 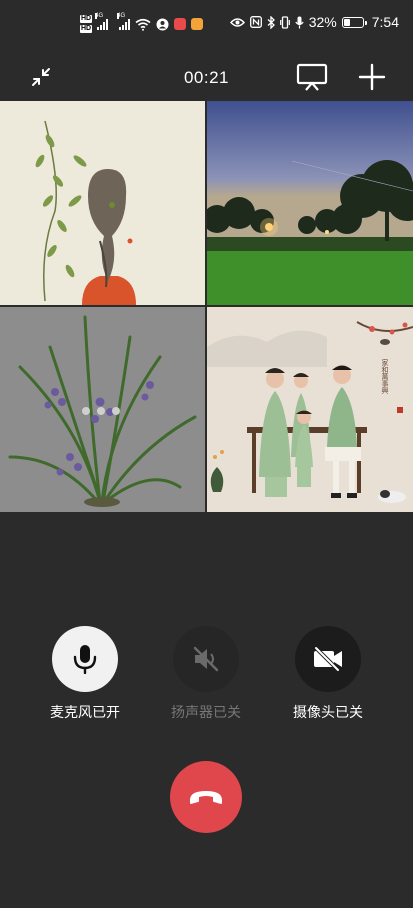 I want to click on orchid-plant-image, so click(x=102, y=409).